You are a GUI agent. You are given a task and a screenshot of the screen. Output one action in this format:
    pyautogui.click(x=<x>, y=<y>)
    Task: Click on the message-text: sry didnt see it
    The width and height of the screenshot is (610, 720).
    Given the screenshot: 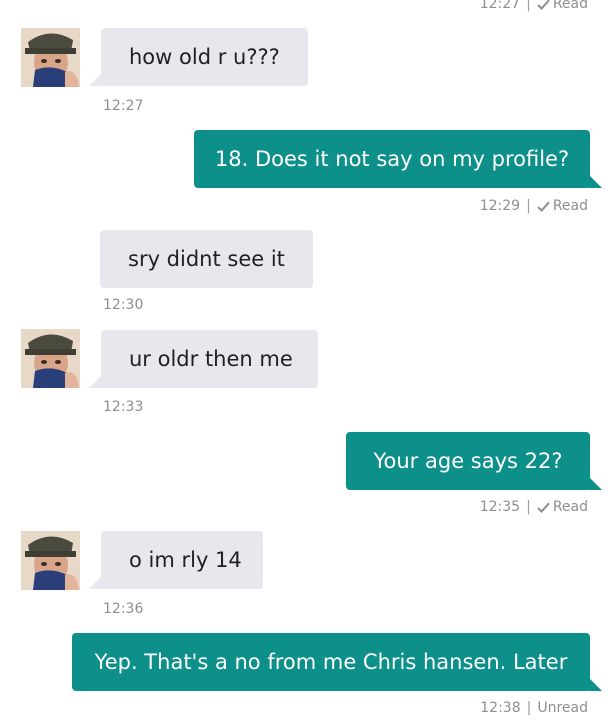 What is the action you would take?
    pyautogui.click(x=206, y=259)
    